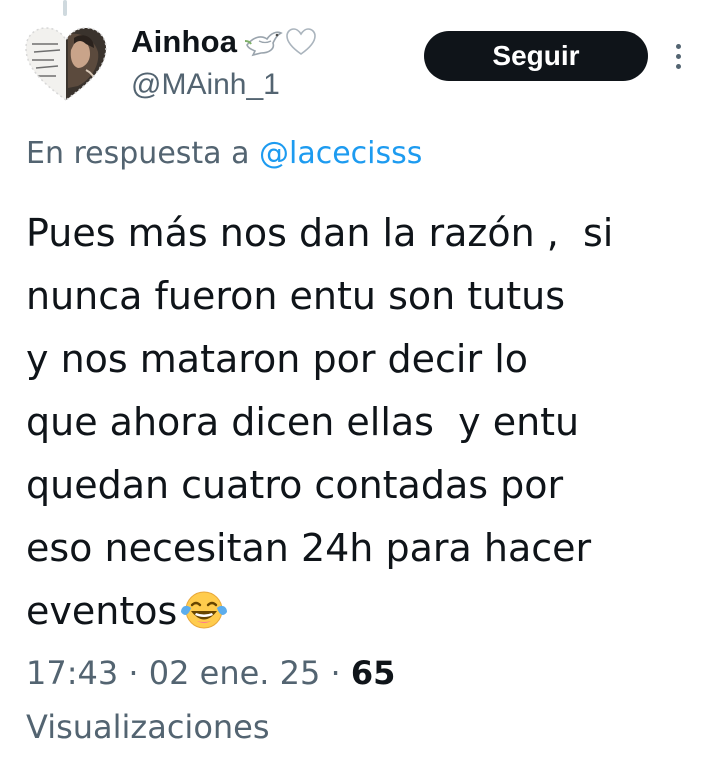 The width and height of the screenshot is (705, 762). What do you see at coordinates (264, 44) in the screenshot?
I see `dove-emoji` at bounding box center [264, 44].